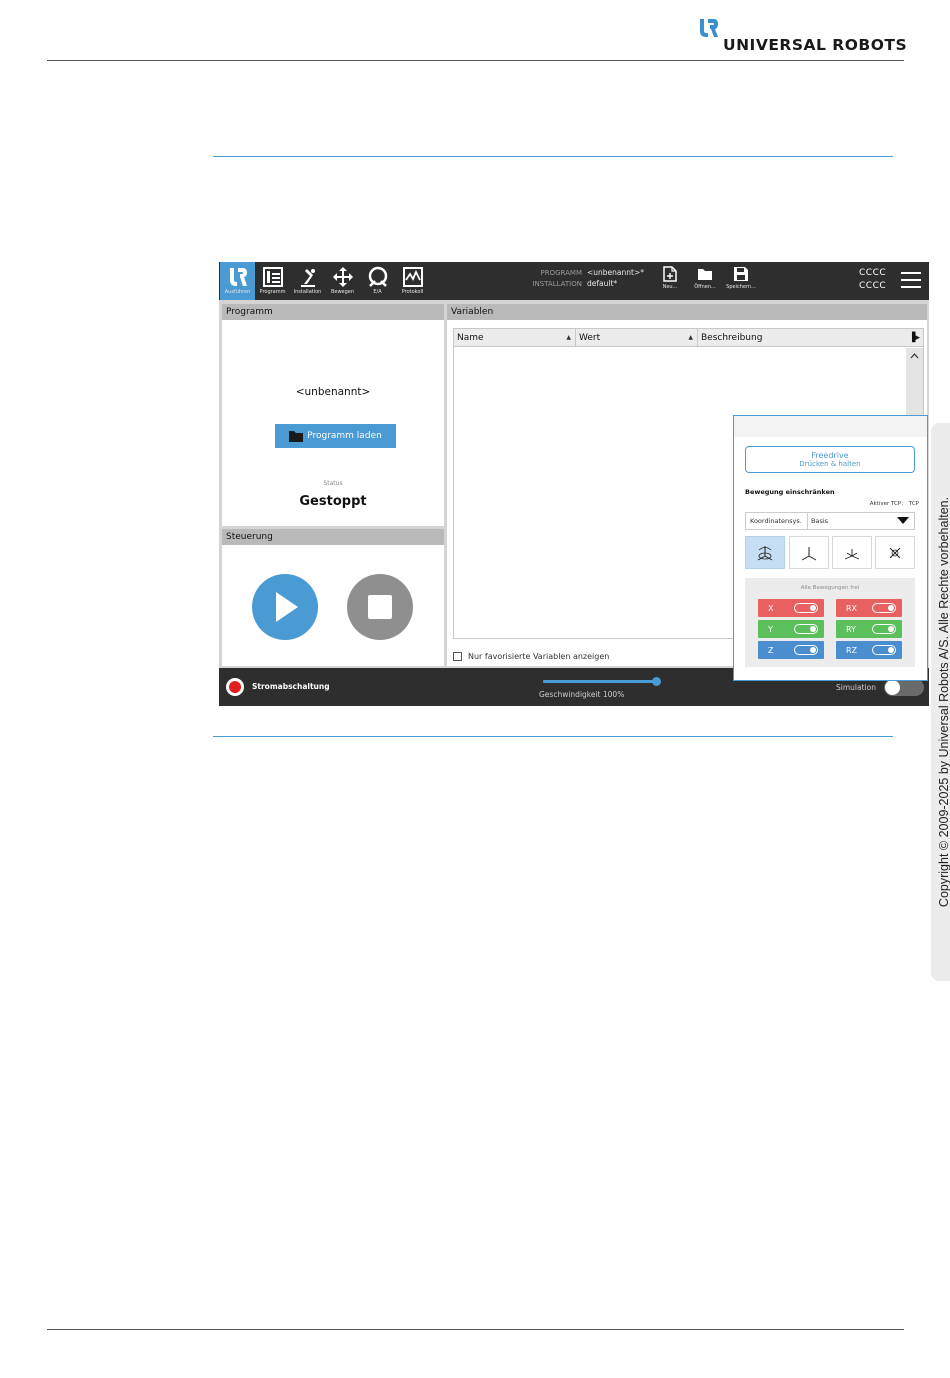  I want to click on plane-axes-icon, so click(852, 553).